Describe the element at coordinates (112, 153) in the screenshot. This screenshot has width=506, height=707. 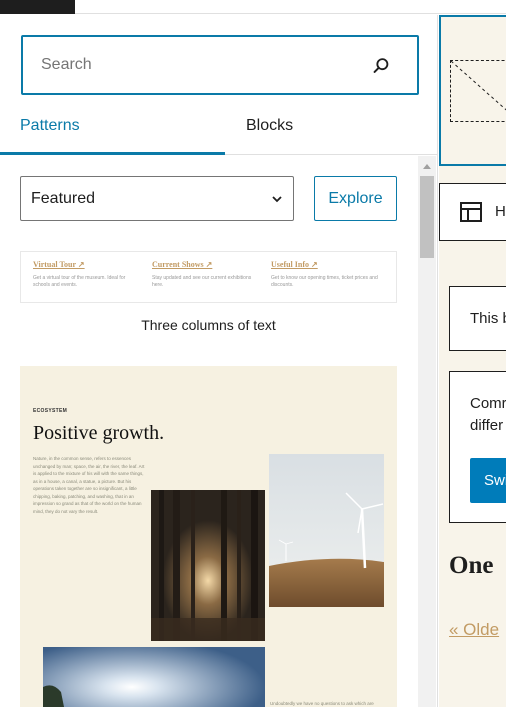
I see `active-tab-indicator` at that location.